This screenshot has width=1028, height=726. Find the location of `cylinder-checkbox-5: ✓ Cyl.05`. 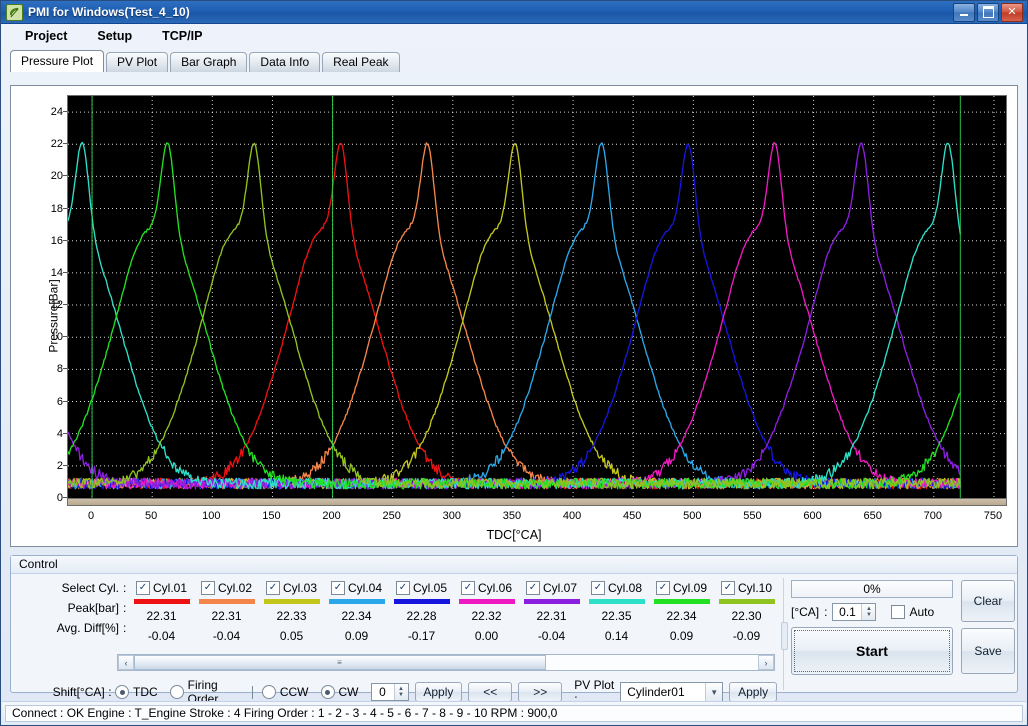

cylinder-checkbox-5: ✓ Cyl.05 is located at coordinates (421, 588).